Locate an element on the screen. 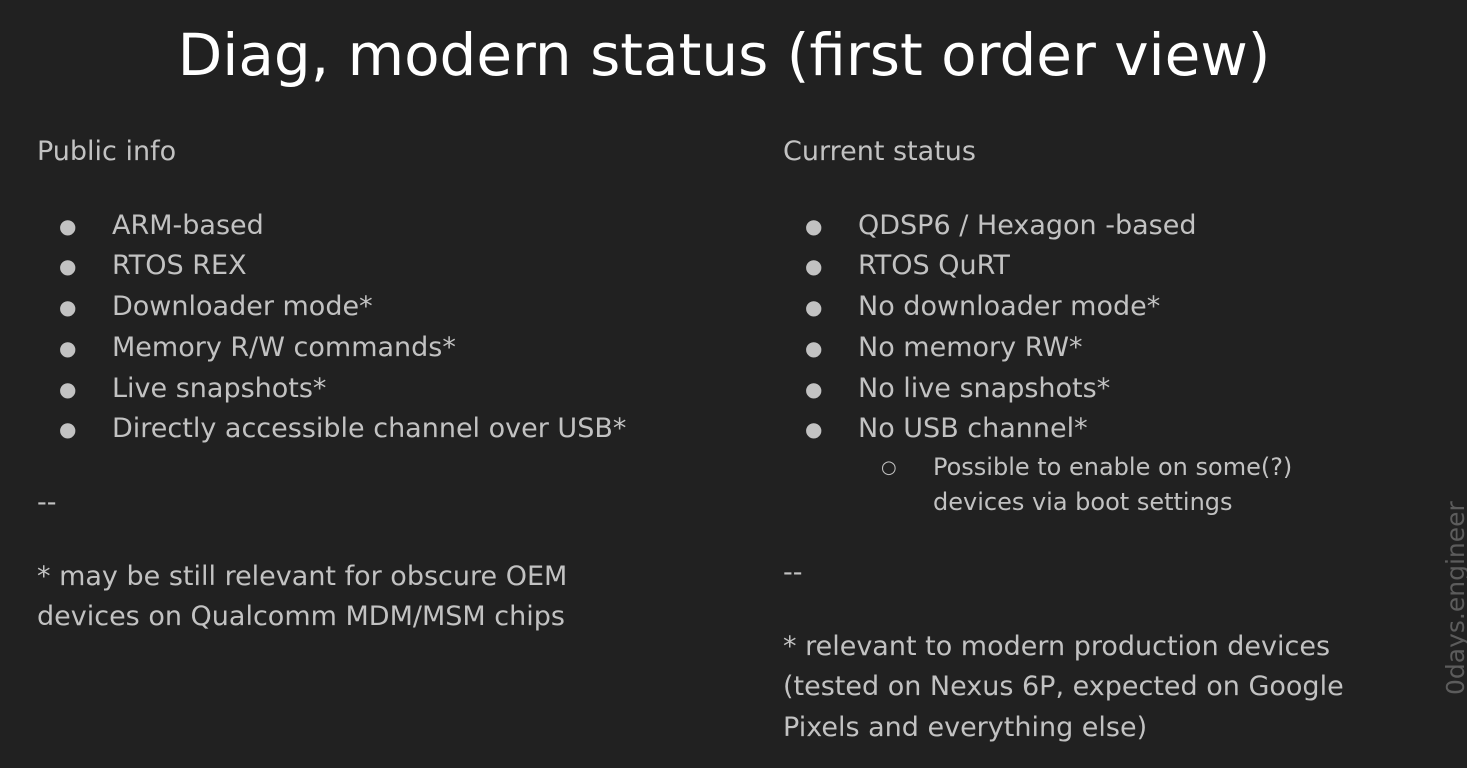 The width and height of the screenshot is (1467, 768). list-item: ● ARM-based is located at coordinates (342, 226).